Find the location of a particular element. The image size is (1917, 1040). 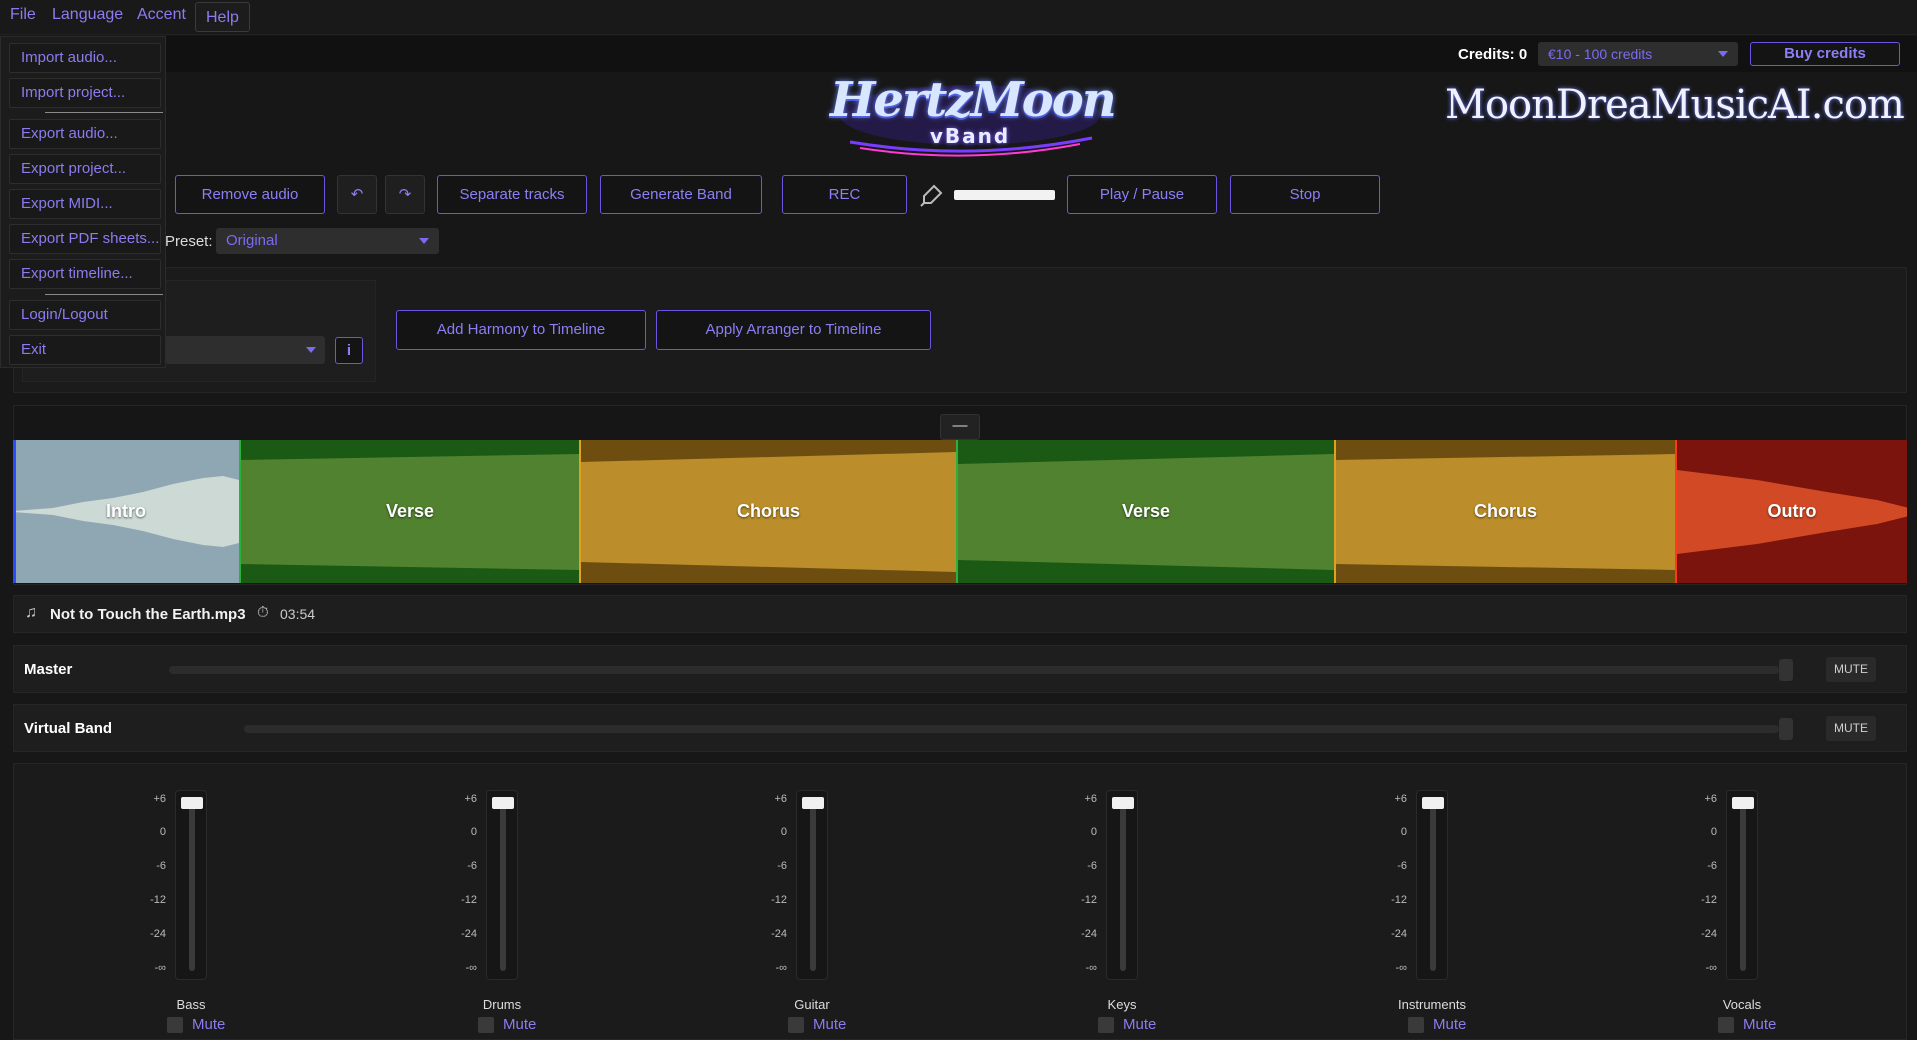

add-harmony-button: Add Harmony to Timeline is located at coordinates (521, 330).